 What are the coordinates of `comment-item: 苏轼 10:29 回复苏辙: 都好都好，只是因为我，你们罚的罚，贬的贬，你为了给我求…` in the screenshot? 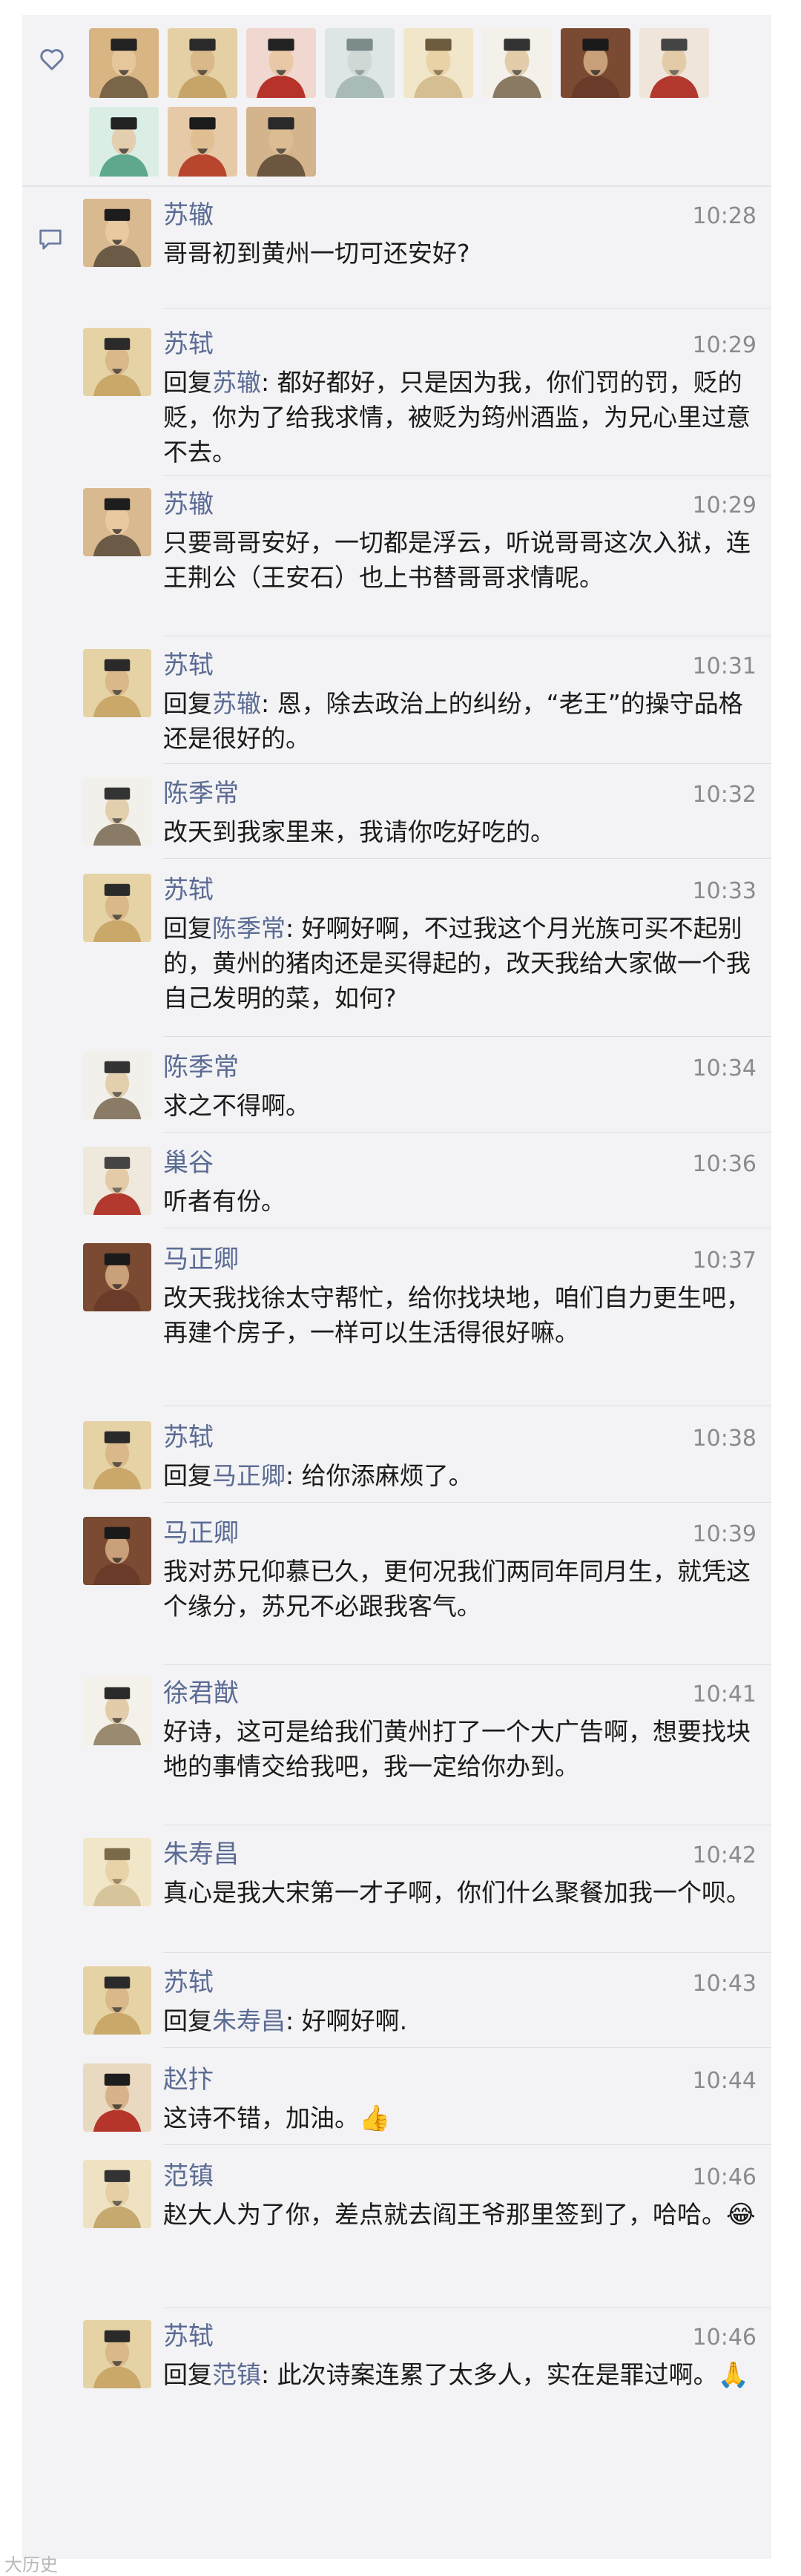 It's located at (396, 402).